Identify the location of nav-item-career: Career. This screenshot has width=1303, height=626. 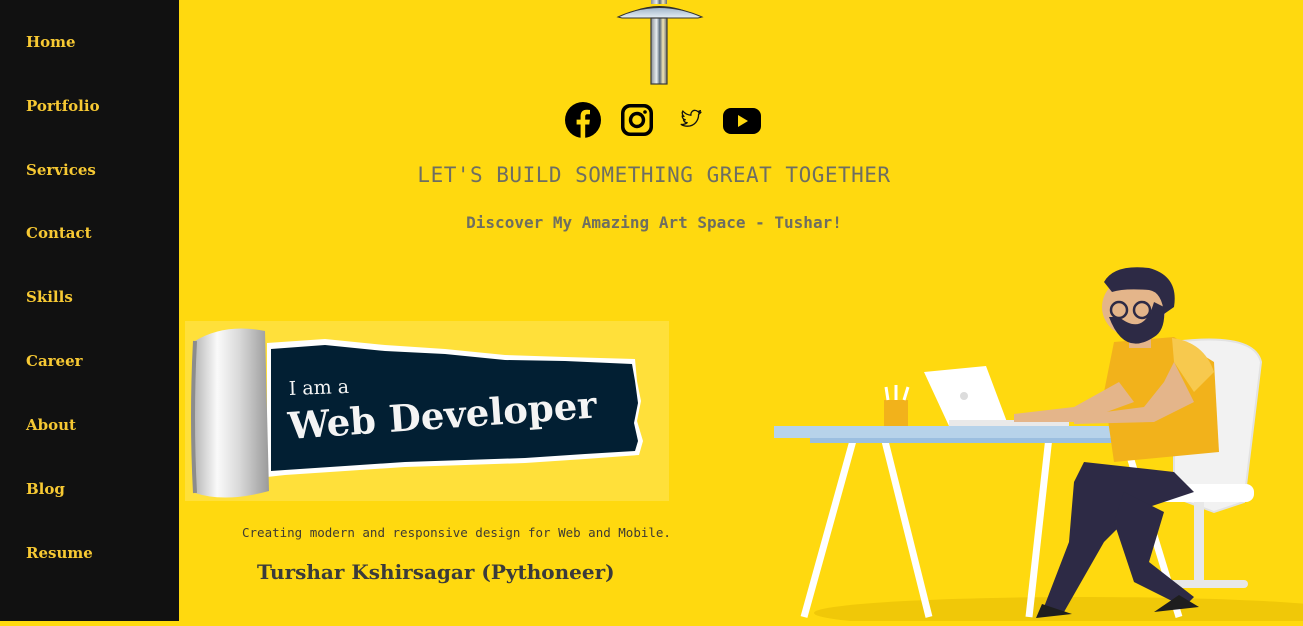
(54, 361).